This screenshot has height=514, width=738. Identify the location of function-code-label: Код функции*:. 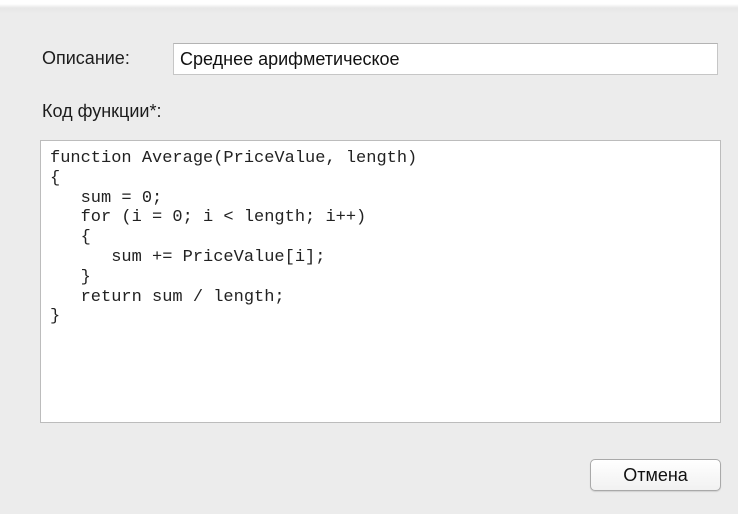
(102, 111).